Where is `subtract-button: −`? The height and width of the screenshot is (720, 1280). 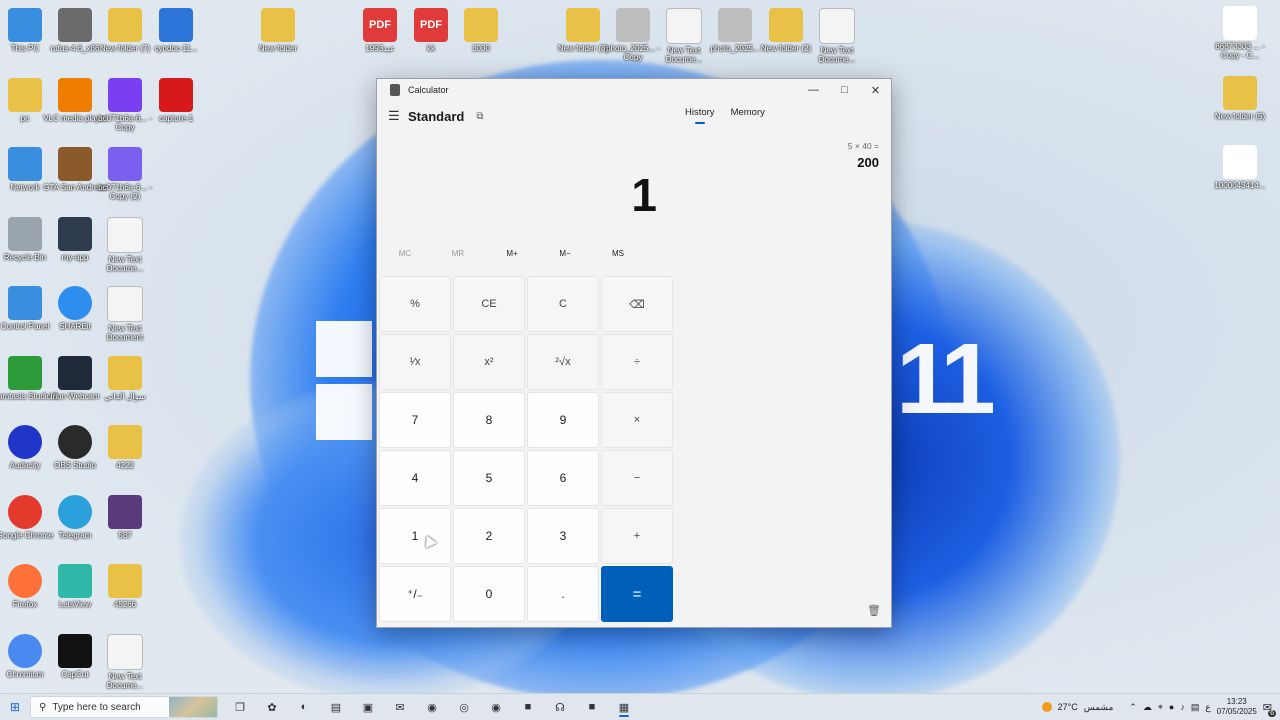
subtract-button: − is located at coordinates (637, 478).